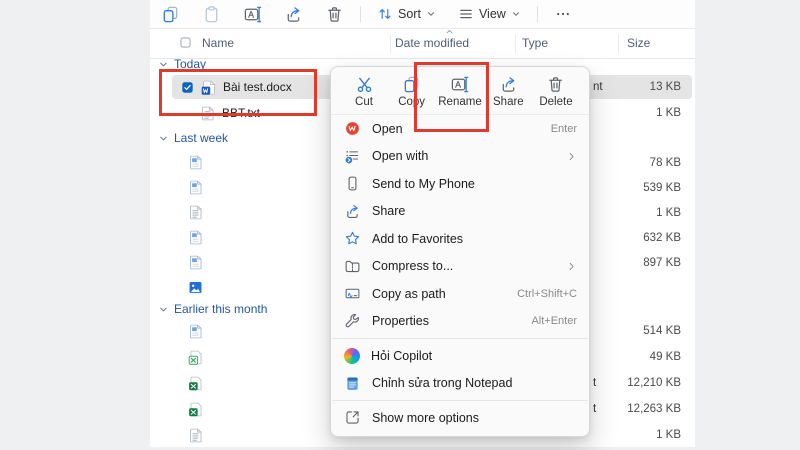  Describe the element at coordinates (451, 97) in the screenshot. I see `annotation-box-rename` at that location.